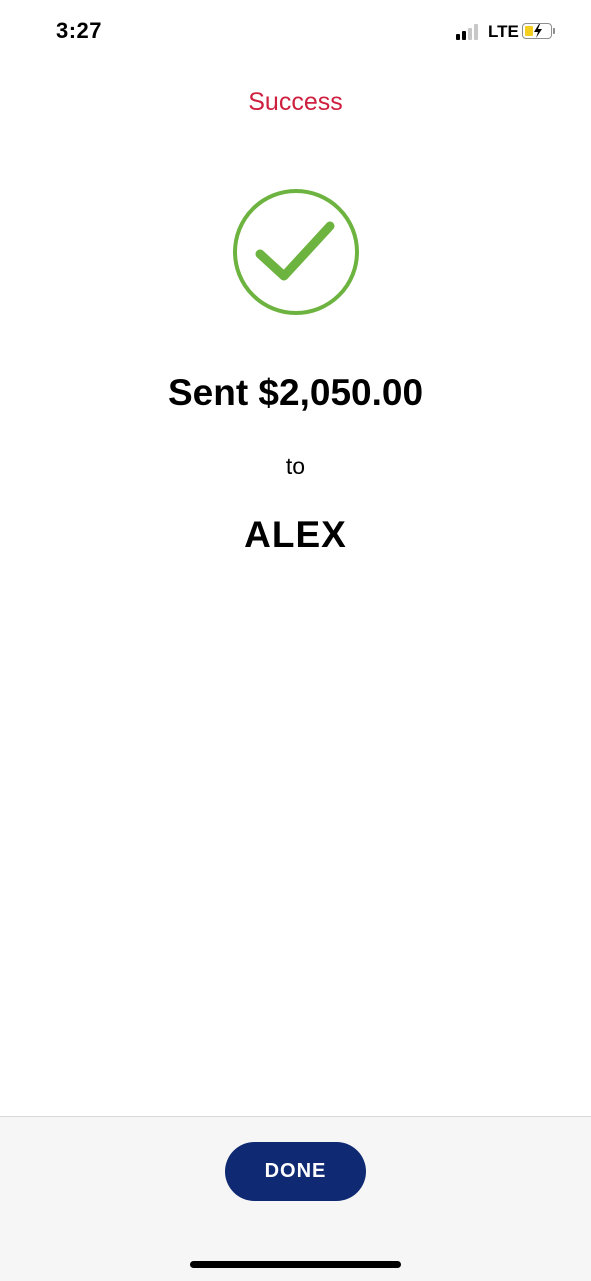 The image size is (591, 1281). What do you see at coordinates (79, 30) in the screenshot?
I see `status-time: 3:27` at bounding box center [79, 30].